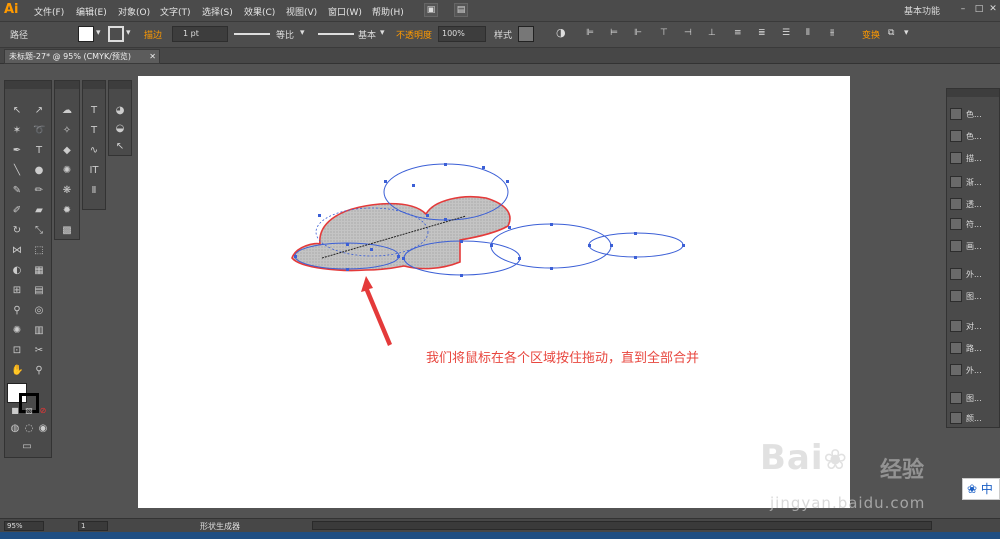 The width and height of the screenshot is (1000, 539). What do you see at coordinates (376, 311) in the screenshot?
I see `annotation-arrow` at bounding box center [376, 311].